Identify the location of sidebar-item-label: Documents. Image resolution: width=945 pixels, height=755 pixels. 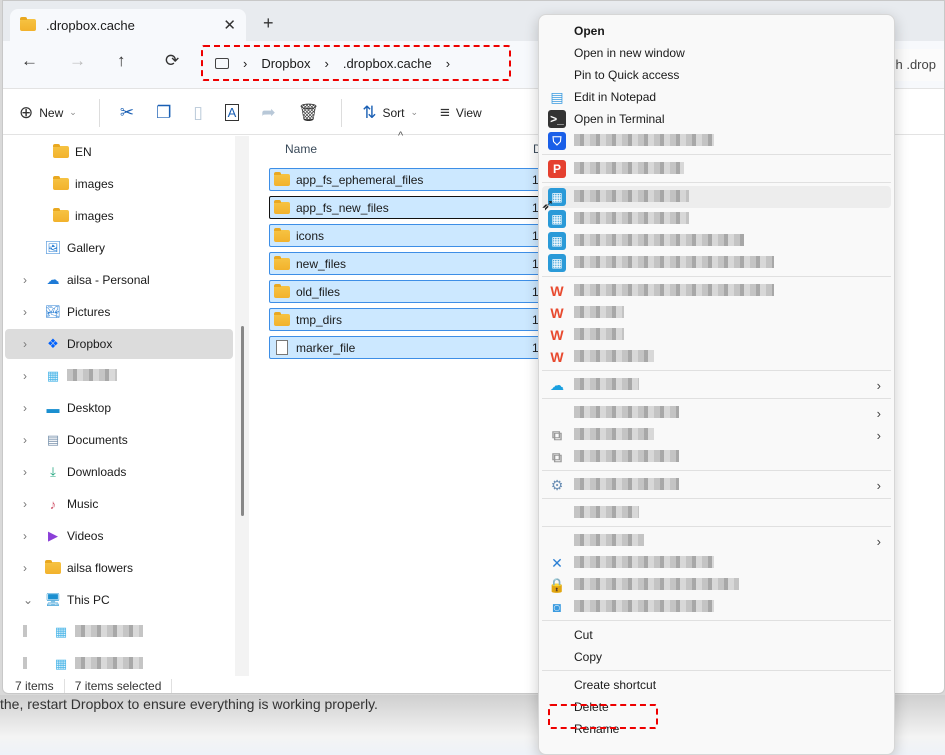
(97, 440).